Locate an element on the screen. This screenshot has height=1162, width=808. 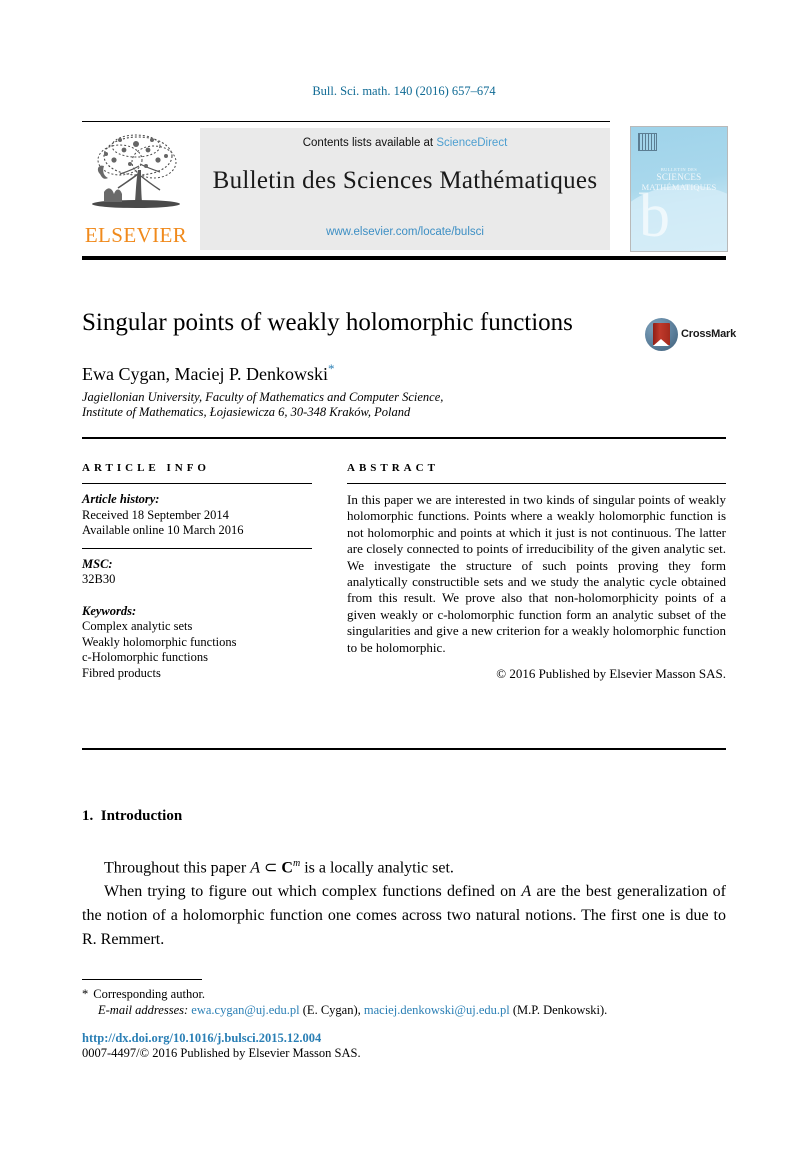
author-list: Ewa Cygan, Maciej P. Denkowski* is located at coordinates (362, 373).